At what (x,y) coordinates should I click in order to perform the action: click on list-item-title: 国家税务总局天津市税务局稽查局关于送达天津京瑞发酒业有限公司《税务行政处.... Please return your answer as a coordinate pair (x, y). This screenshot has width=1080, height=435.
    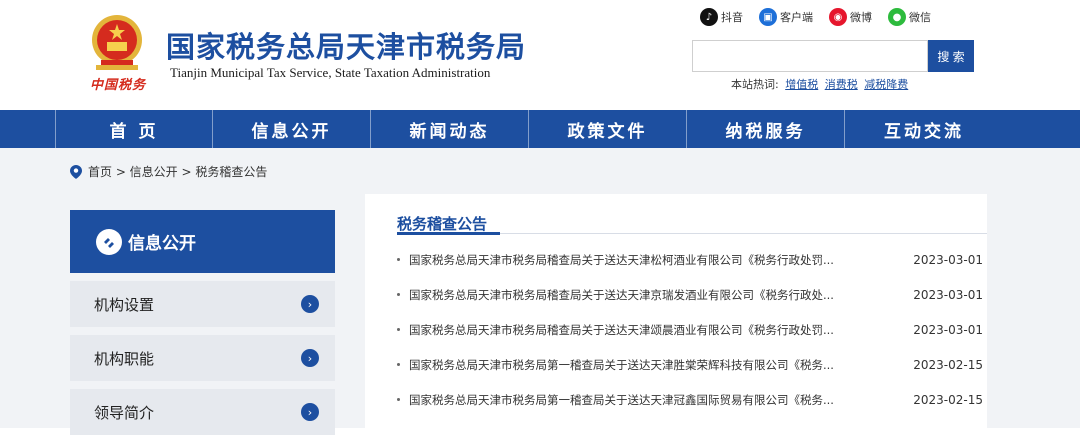
    Looking at the image, I should click on (621, 295).